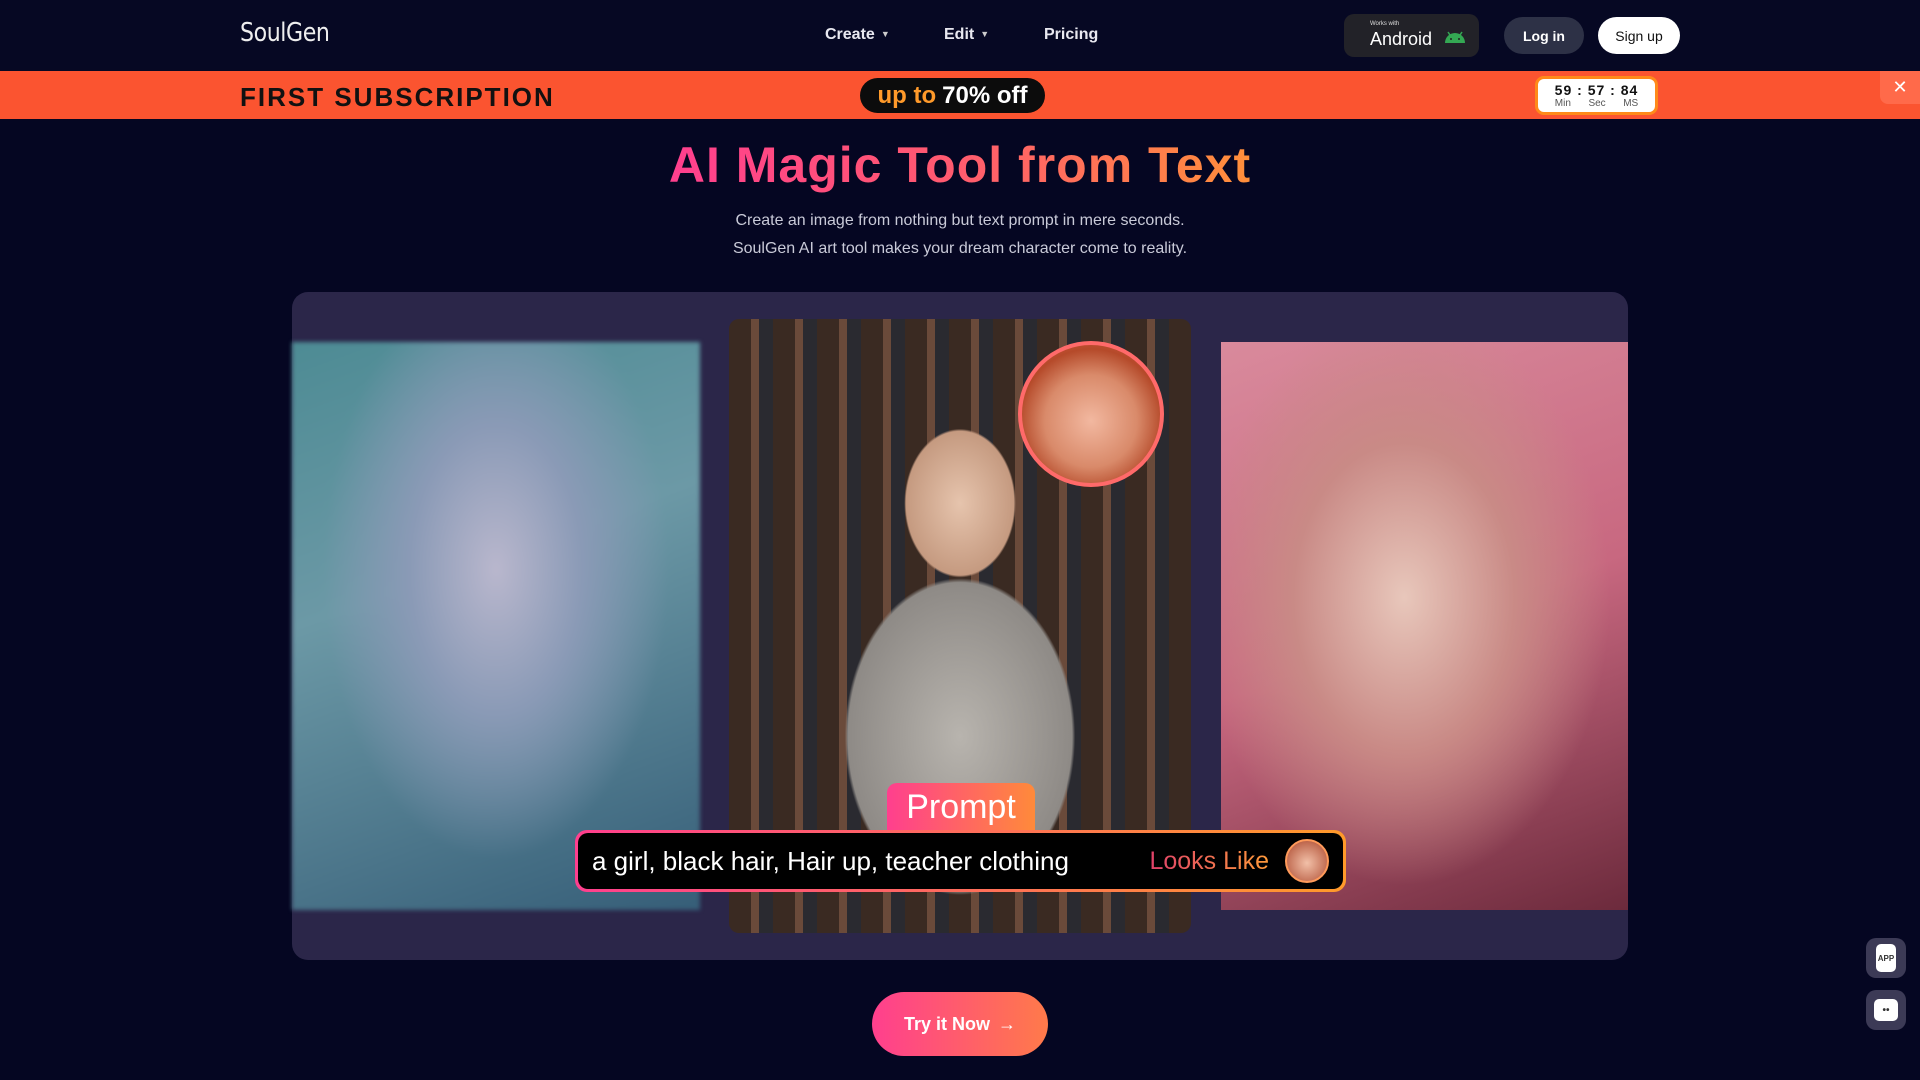  What do you see at coordinates (985, 95) in the screenshot?
I see `discount-value: 70% off` at bounding box center [985, 95].